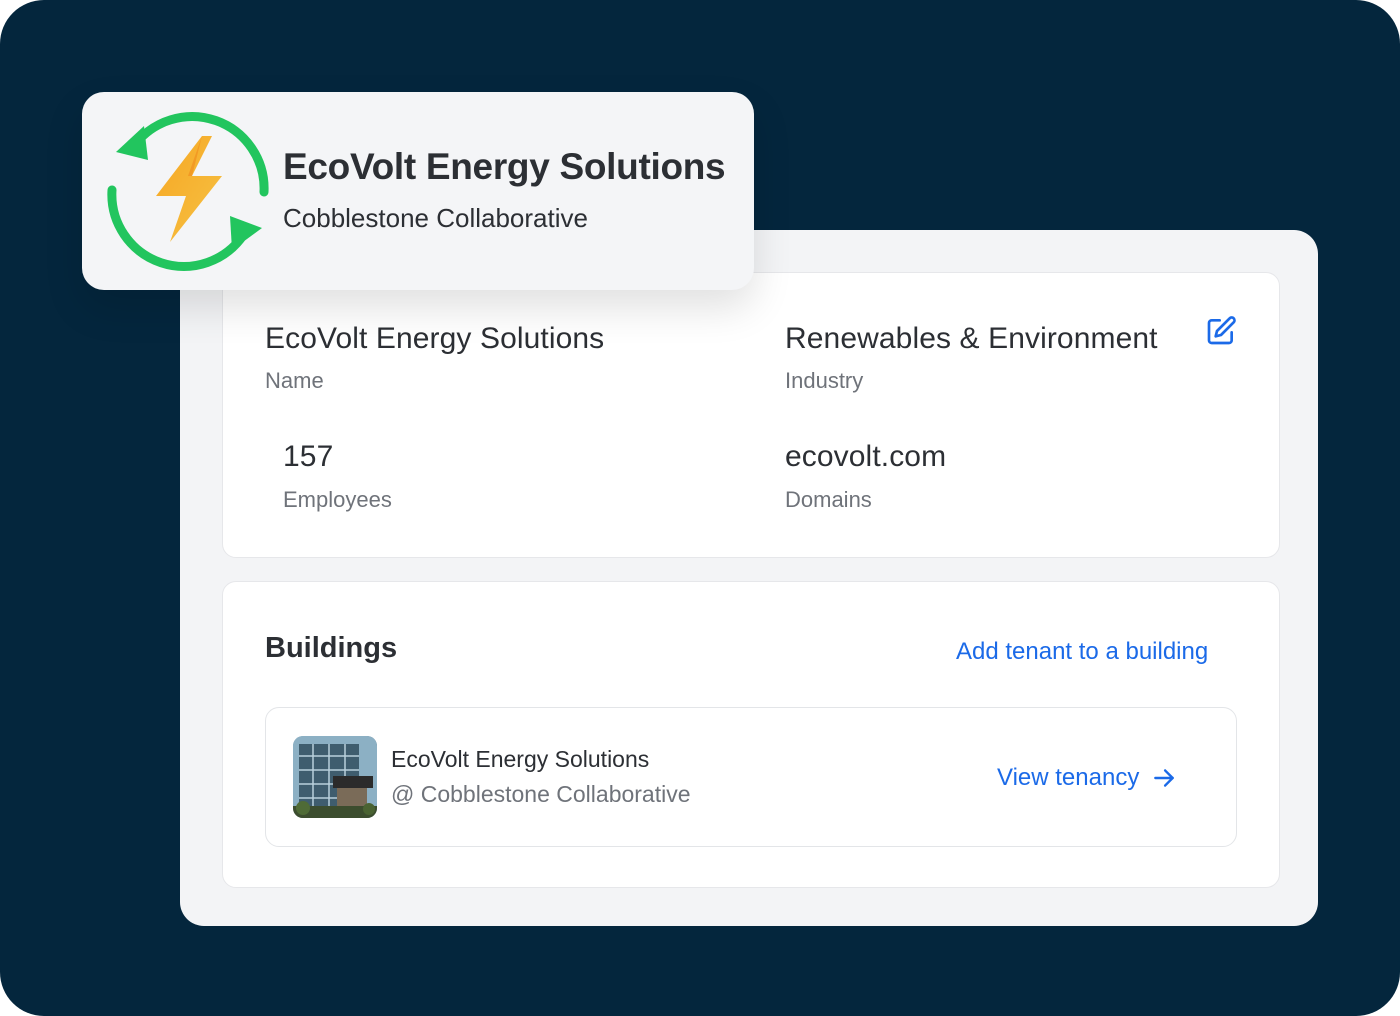 Image resolution: width=1400 pixels, height=1016 pixels. I want to click on lightning-refresh-icon, so click(188, 191).